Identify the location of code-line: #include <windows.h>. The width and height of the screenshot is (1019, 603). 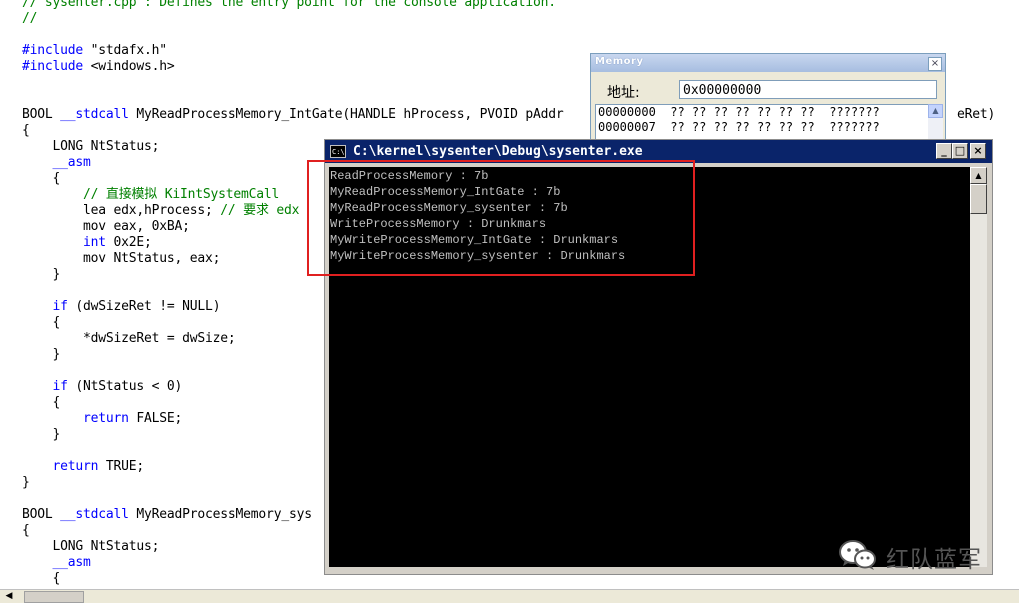
(98, 67).